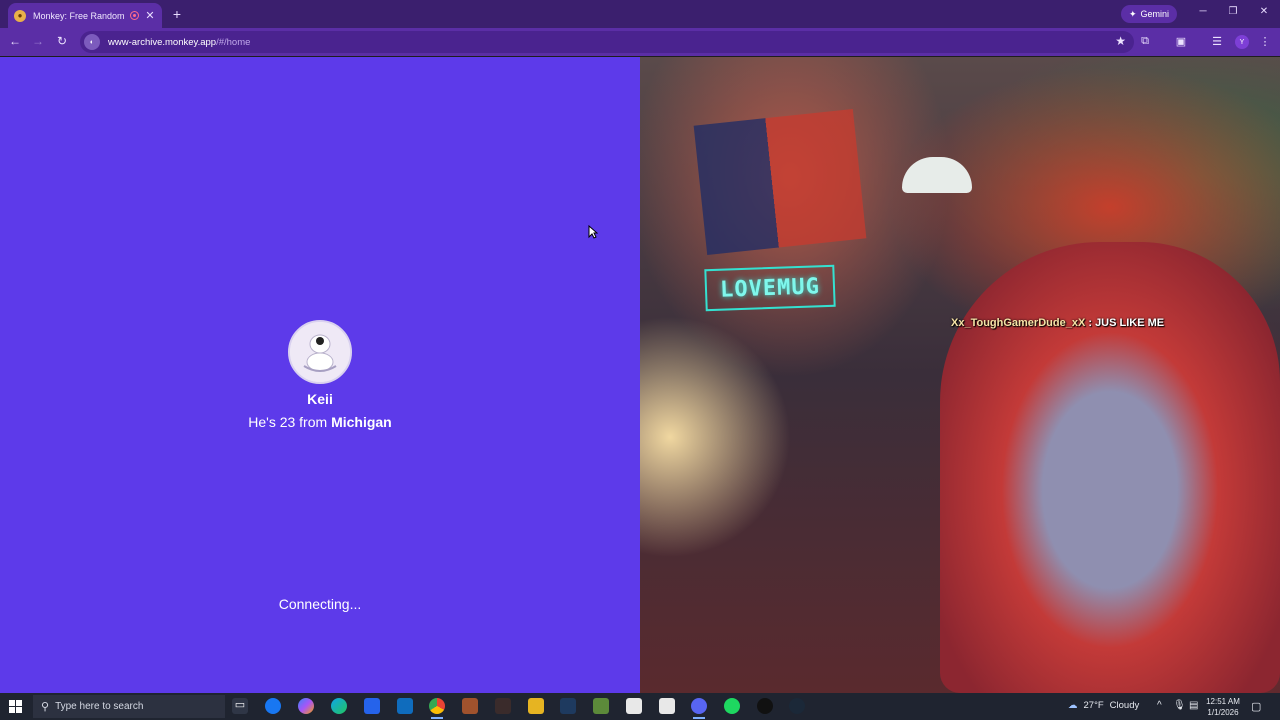 The width and height of the screenshot is (1280, 720). Describe the element at coordinates (79, 15) in the screenshot. I see `tab-title: Monkey: Free Random Vide` at that location.